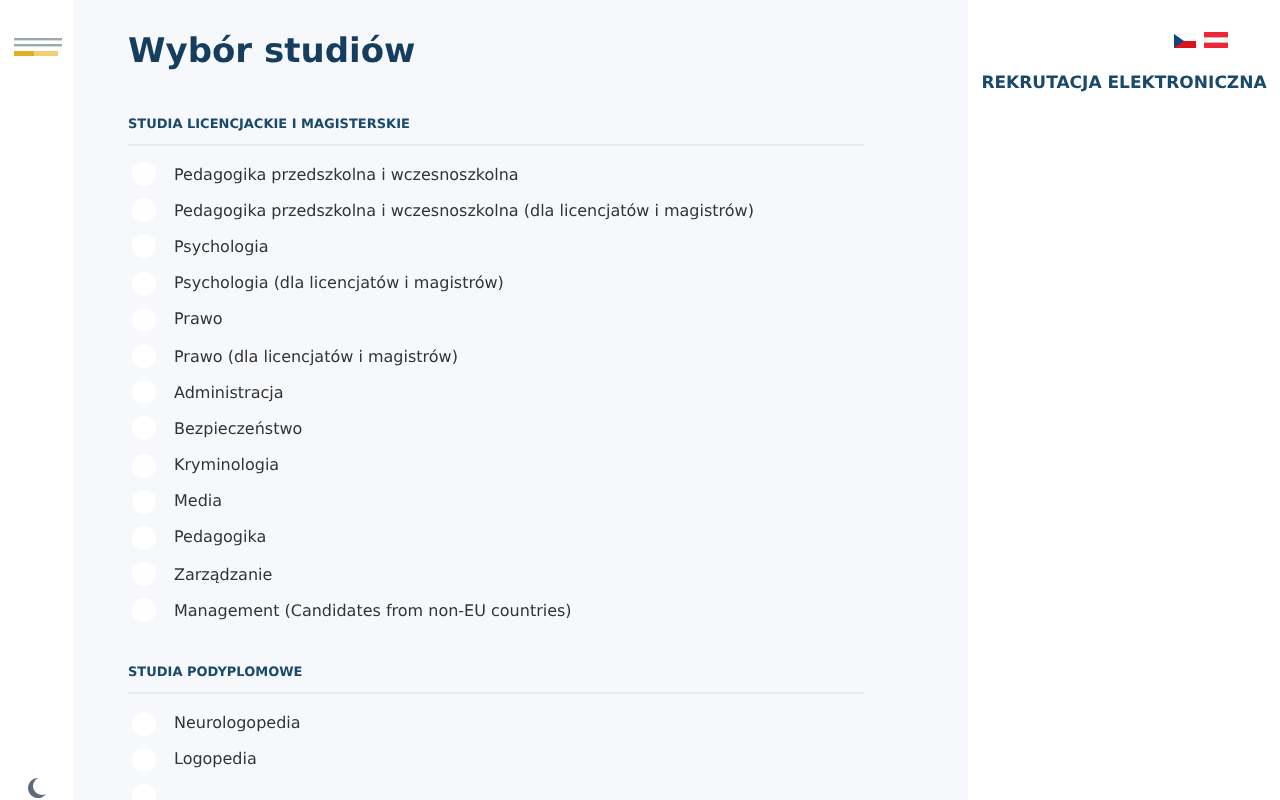 The width and height of the screenshot is (1280, 800). Describe the element at coordinates (223, 574) in the screenshot. I see `option-label: Zarządzanie` at that location.